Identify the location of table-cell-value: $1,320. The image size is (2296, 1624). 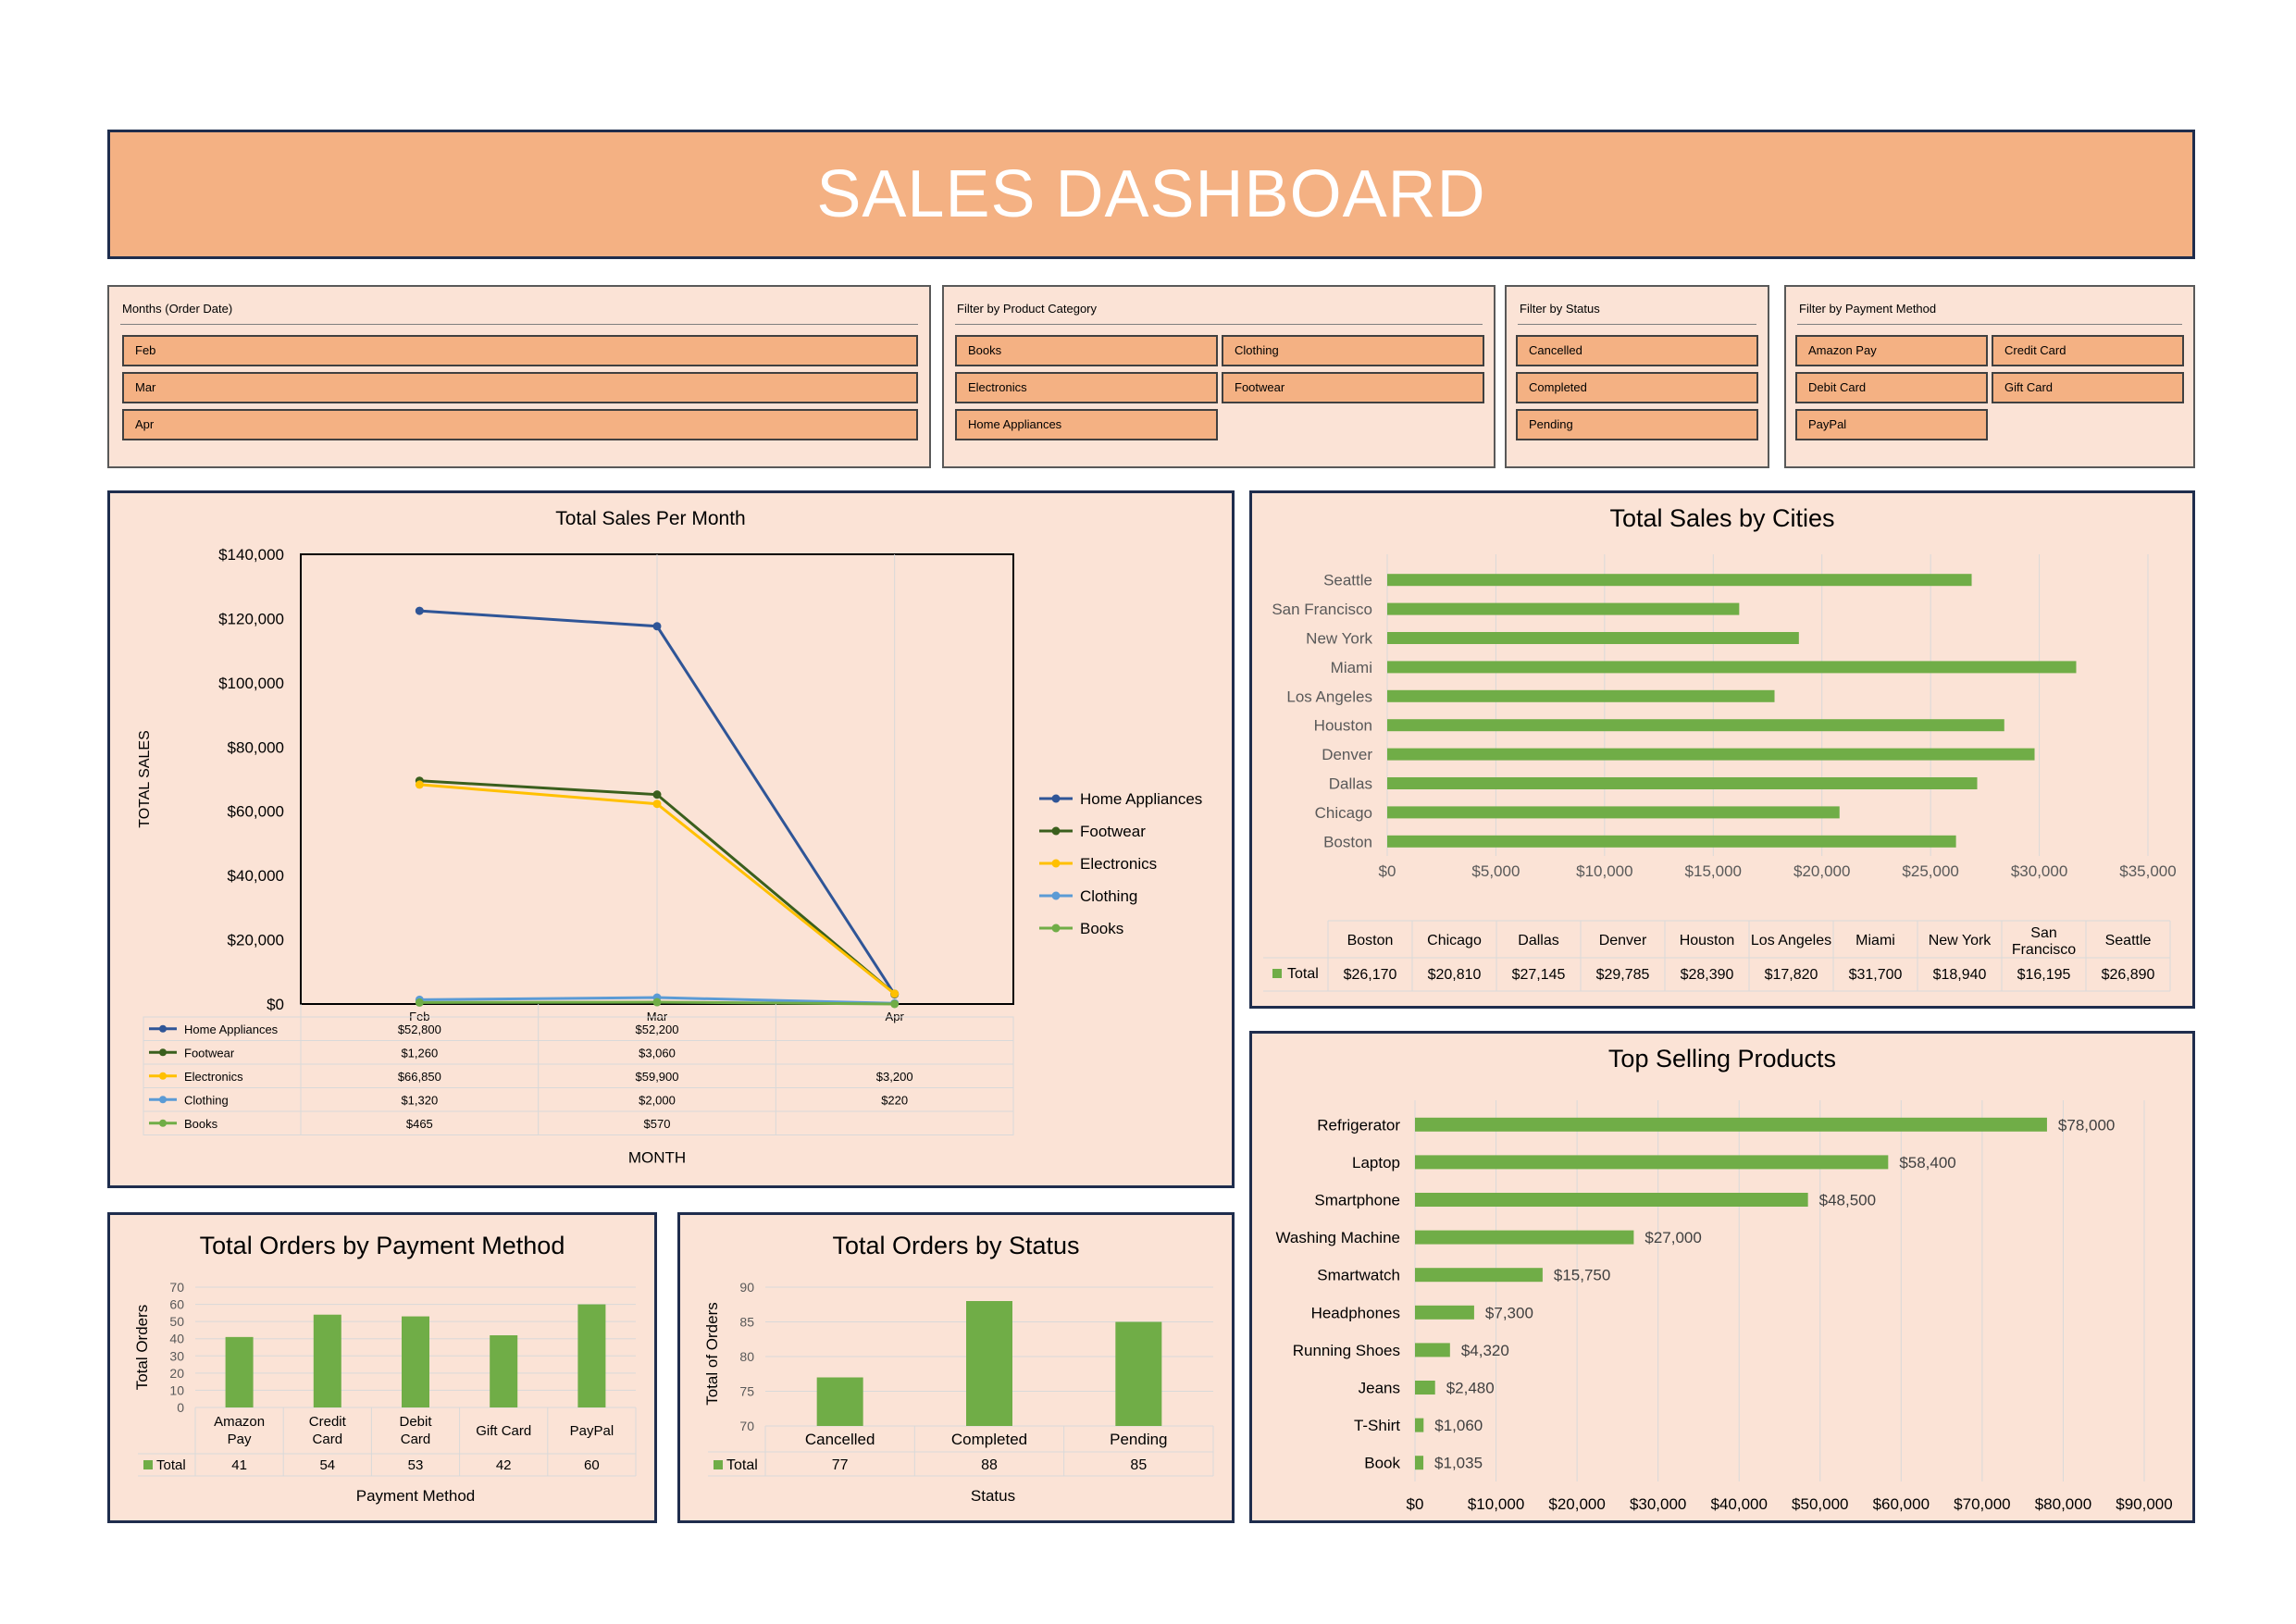
(420, 1100).